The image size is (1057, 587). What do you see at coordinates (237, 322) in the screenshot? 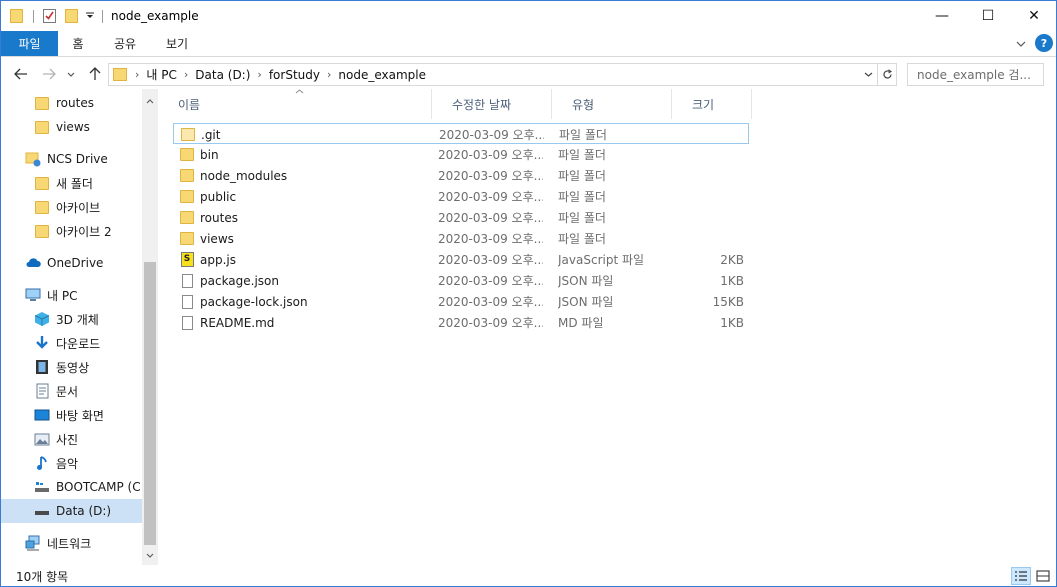
I see `file-name: README.md` at bounding box center [237, 322].